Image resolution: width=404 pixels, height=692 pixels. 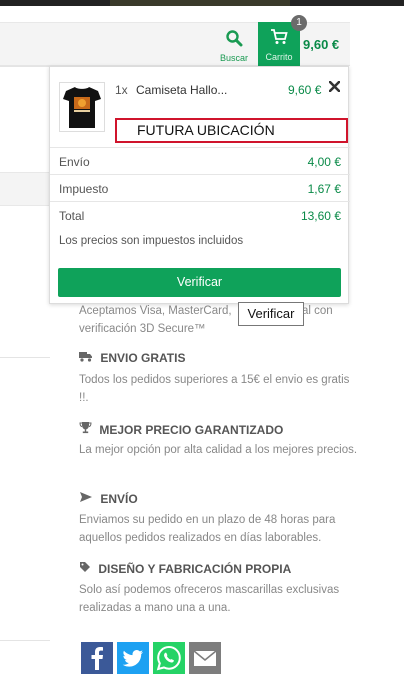 I want to click on tax-note: Los precios son impuestos incluidos, so click(x=151, y=241).